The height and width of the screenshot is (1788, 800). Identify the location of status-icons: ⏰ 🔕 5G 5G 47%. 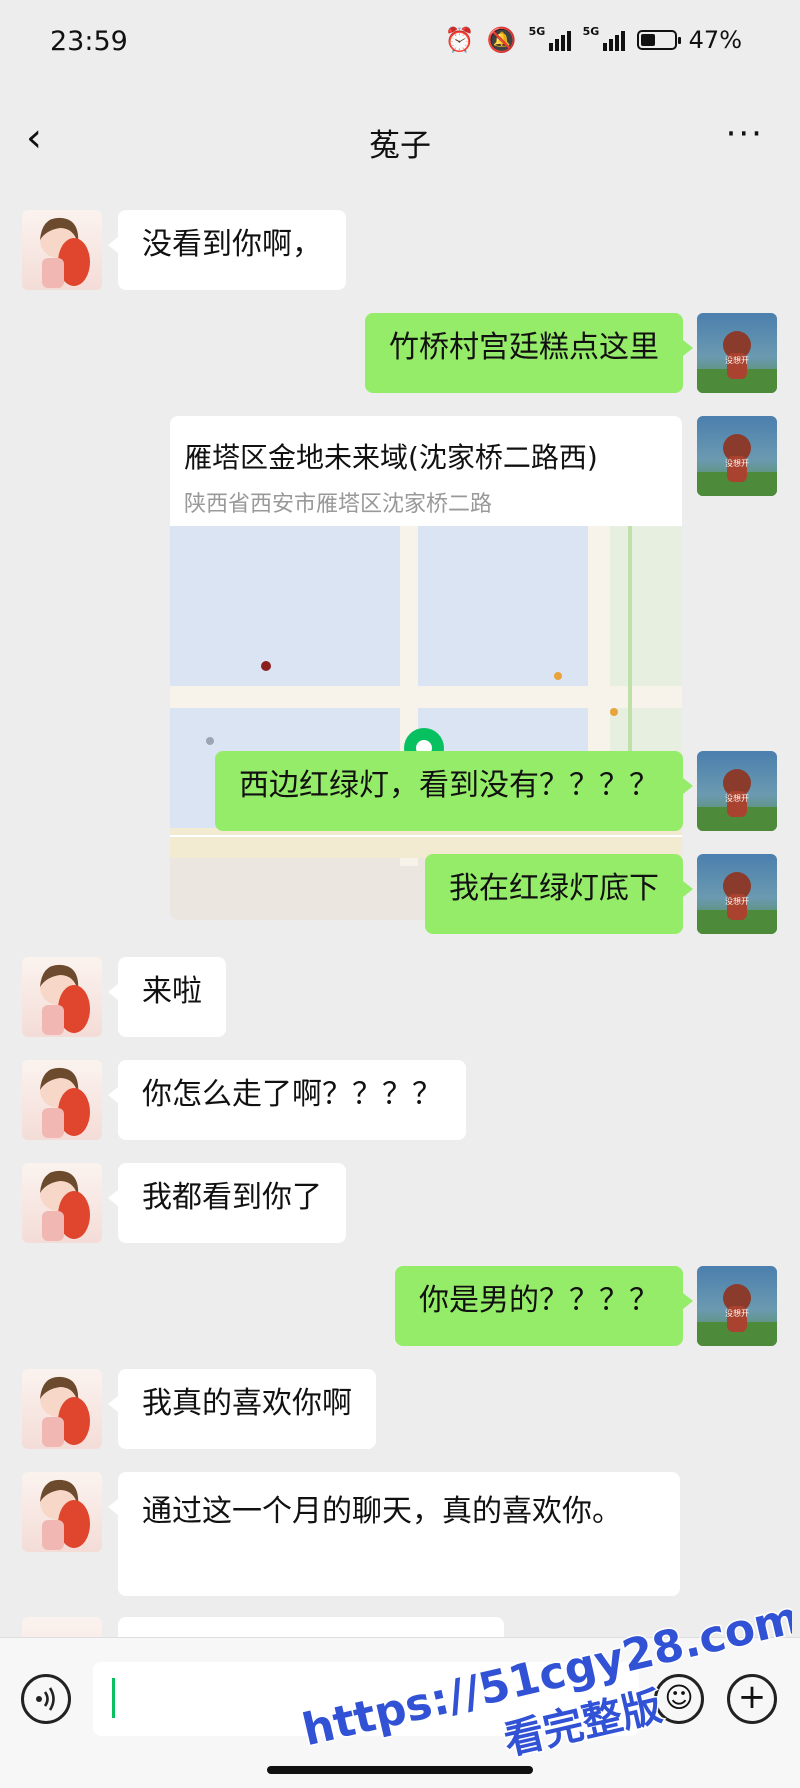
(593, 39).